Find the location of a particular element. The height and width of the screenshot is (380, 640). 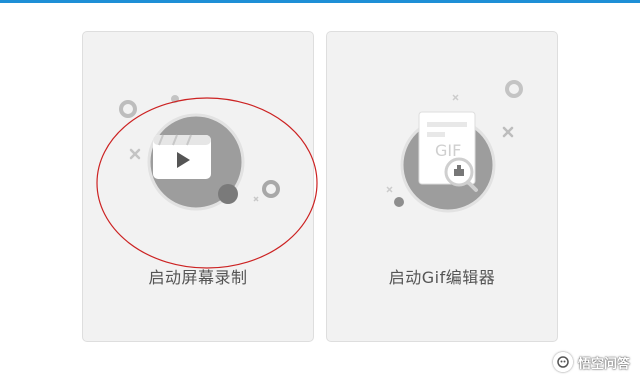

video-play-icon is located at coordinates (199, 153).